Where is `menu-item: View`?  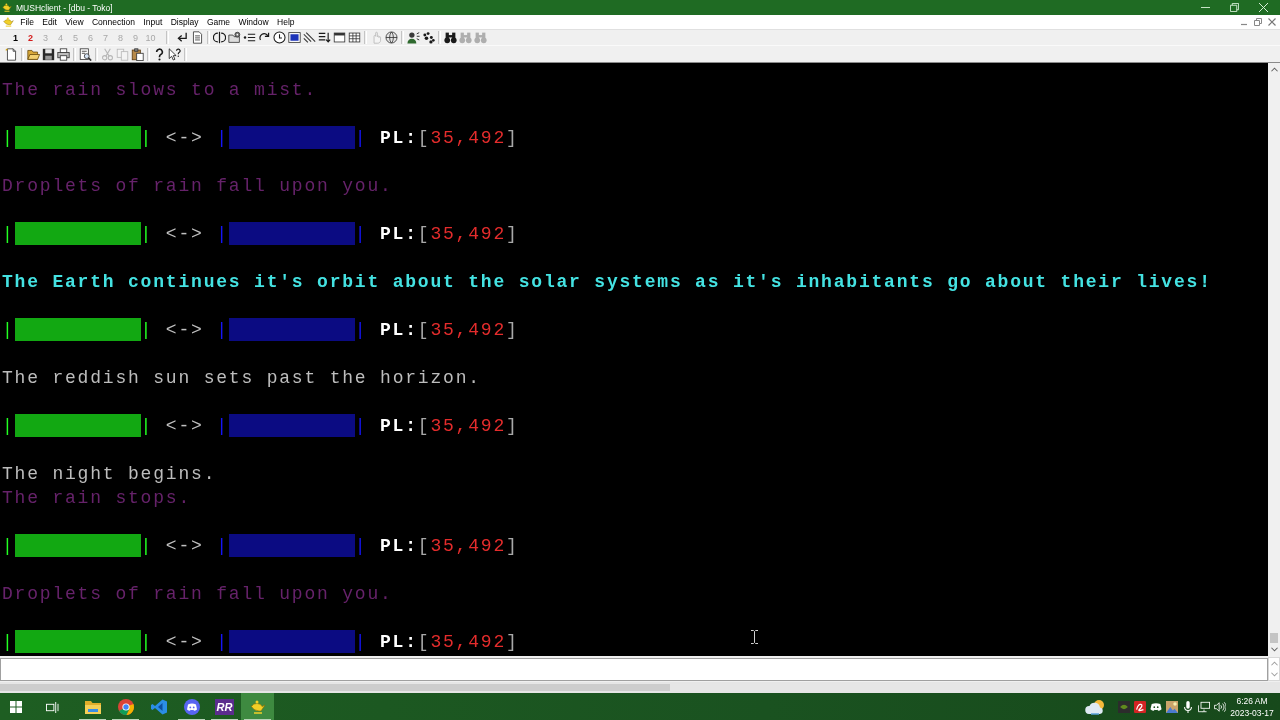 menu-item: View is located at coordinates (74, 22).